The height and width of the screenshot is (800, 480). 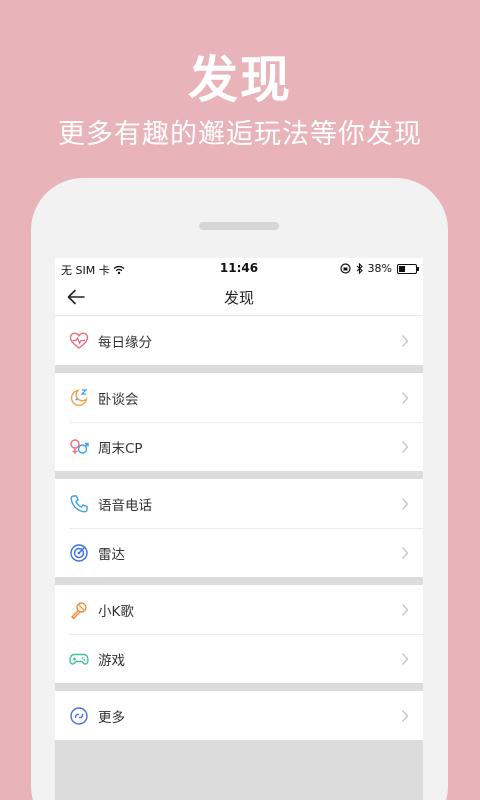 I want to click on list-item-label: 小K歌, so click(x=116, y=611).